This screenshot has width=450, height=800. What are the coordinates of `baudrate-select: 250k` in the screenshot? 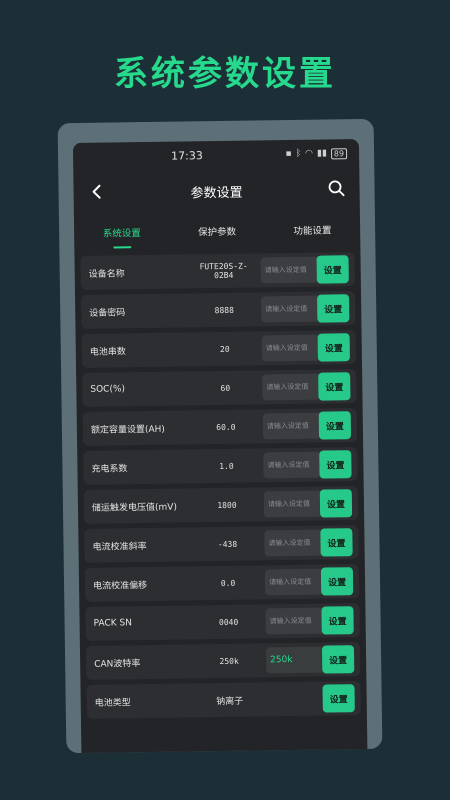 It's located at (294, 660).